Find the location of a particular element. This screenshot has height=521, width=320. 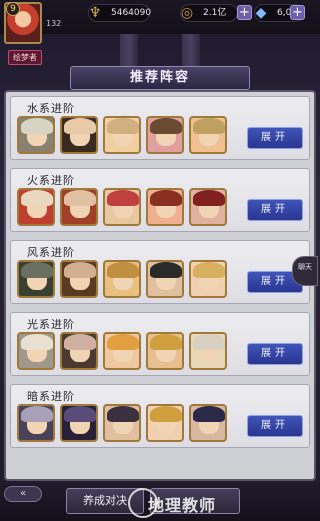

diamond-icon: ◆ is located at coordinates (261, 13).